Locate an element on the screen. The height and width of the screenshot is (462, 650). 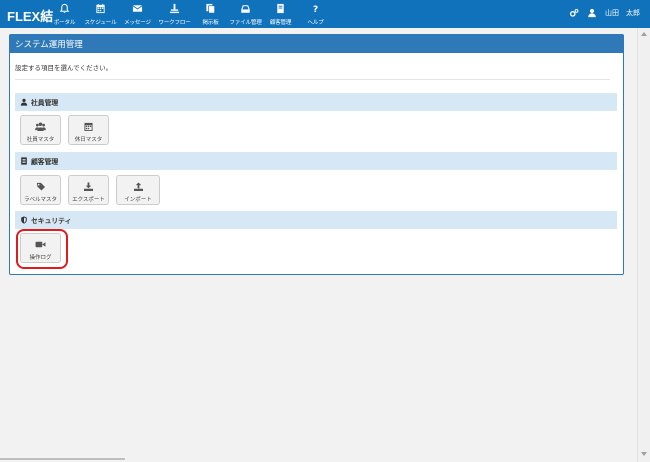
horizontal-scrollbar is located at coordinates (62, 459).